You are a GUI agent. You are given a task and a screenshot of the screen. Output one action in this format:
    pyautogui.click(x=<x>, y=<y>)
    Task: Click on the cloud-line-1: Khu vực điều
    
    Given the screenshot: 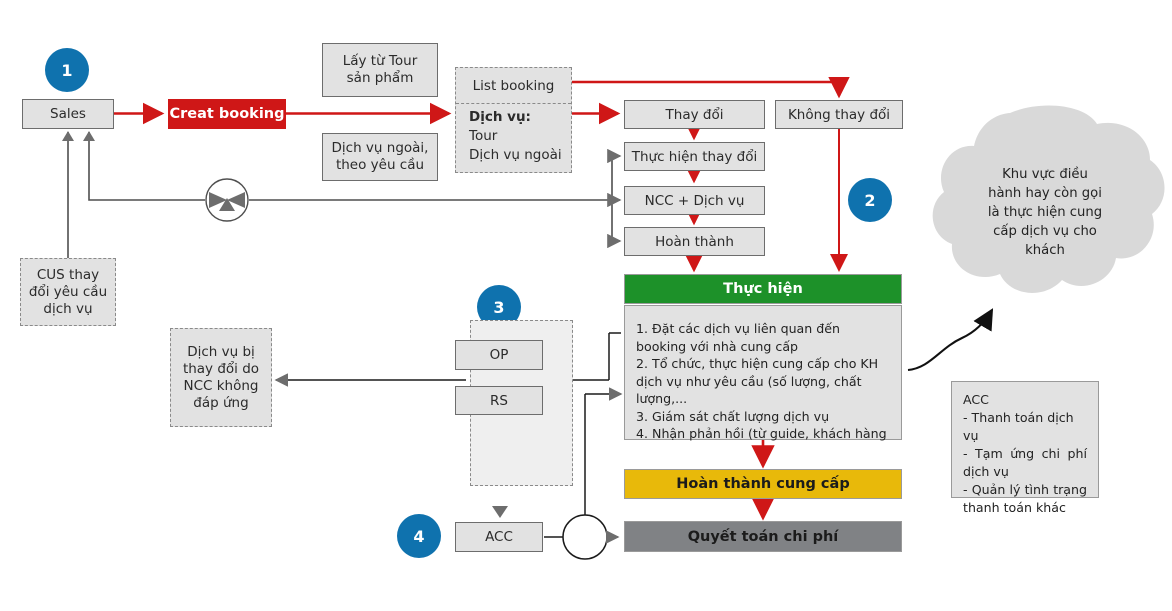 What is the action you would take?
    pyautogui.click(x=1045, y=174)
    